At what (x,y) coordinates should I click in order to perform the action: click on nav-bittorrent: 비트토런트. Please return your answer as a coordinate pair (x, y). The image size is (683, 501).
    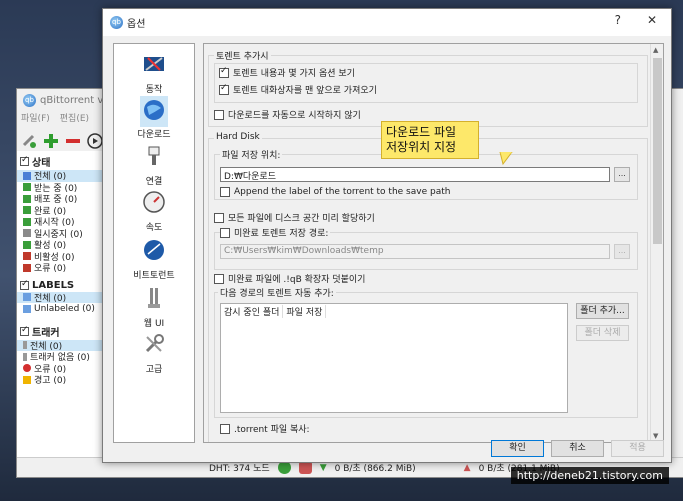
    Looking at the image, I should click on (154, 259).